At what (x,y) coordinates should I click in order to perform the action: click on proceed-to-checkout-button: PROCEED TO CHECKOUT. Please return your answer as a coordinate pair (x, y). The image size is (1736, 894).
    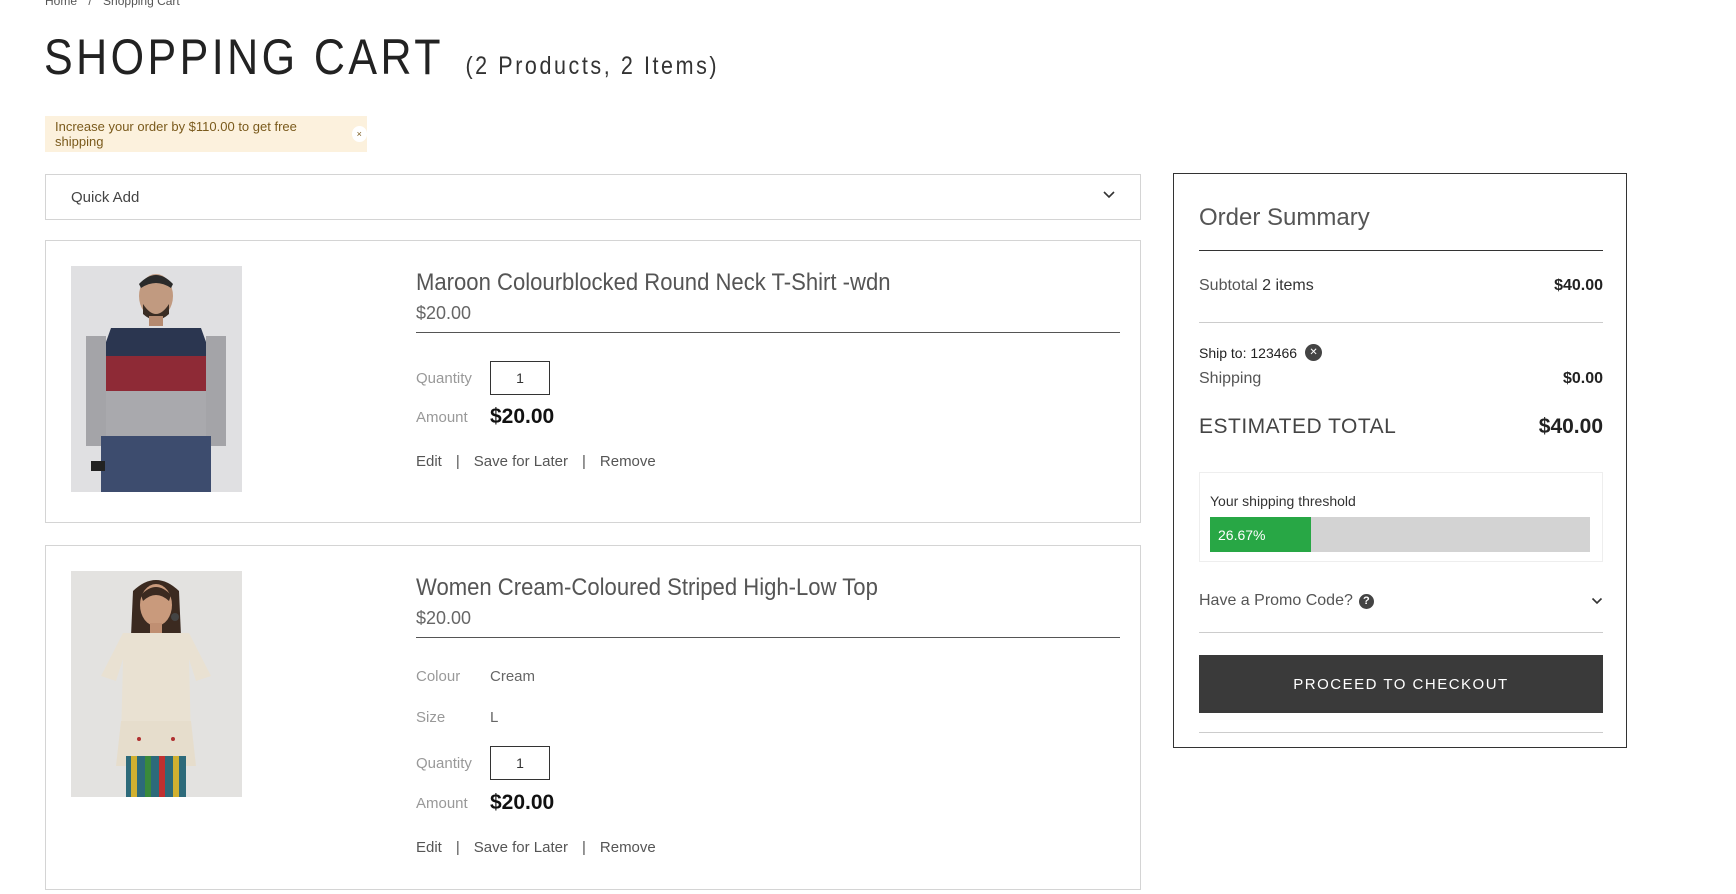
    Looking at the image, I should click on (1401, 684).